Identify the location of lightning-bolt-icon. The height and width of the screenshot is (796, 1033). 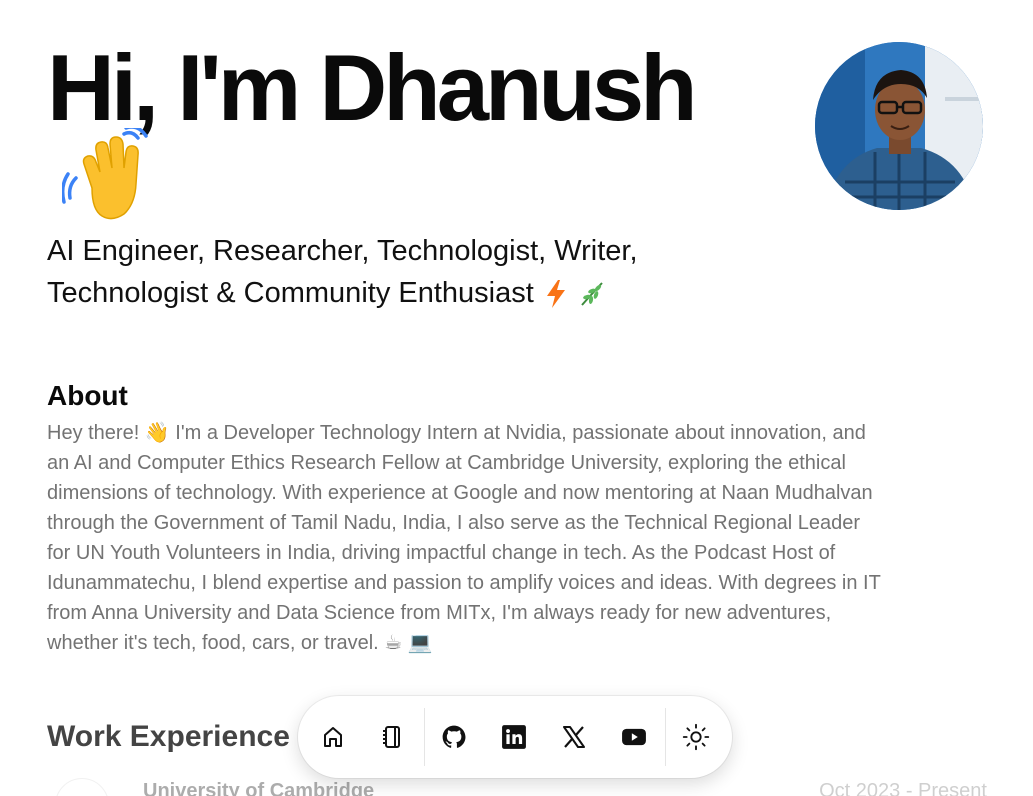
(555, 294).